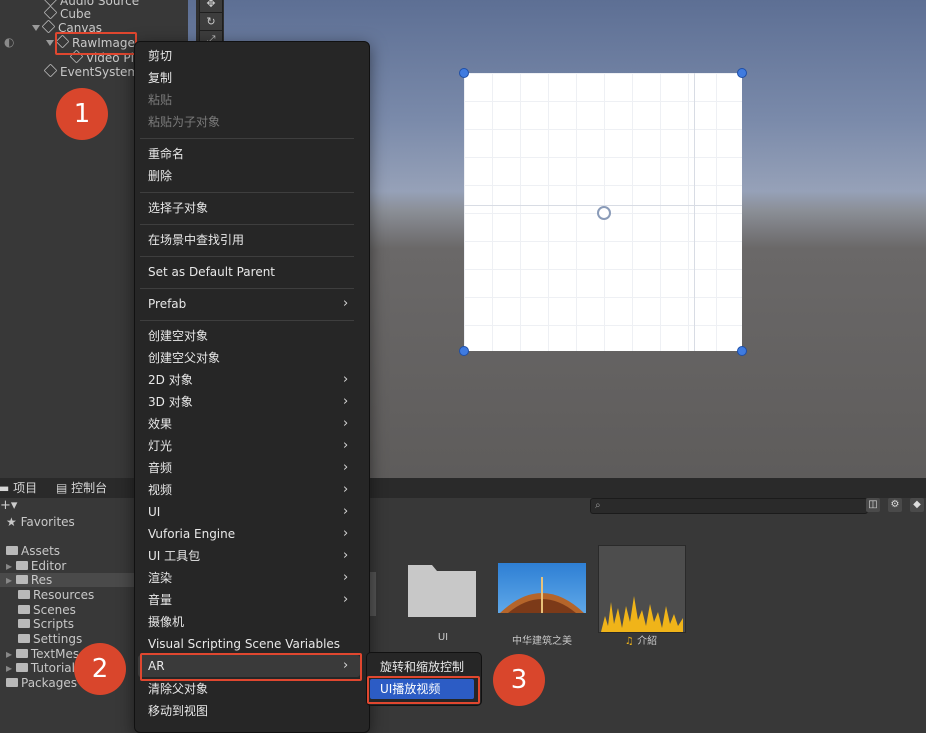 Image resolution: width=926 pixels, height=733 pixels. Describe the element at coordinates (40, 522) in the screenshot. I see `favorites-header: ★ Favorites` at that location.